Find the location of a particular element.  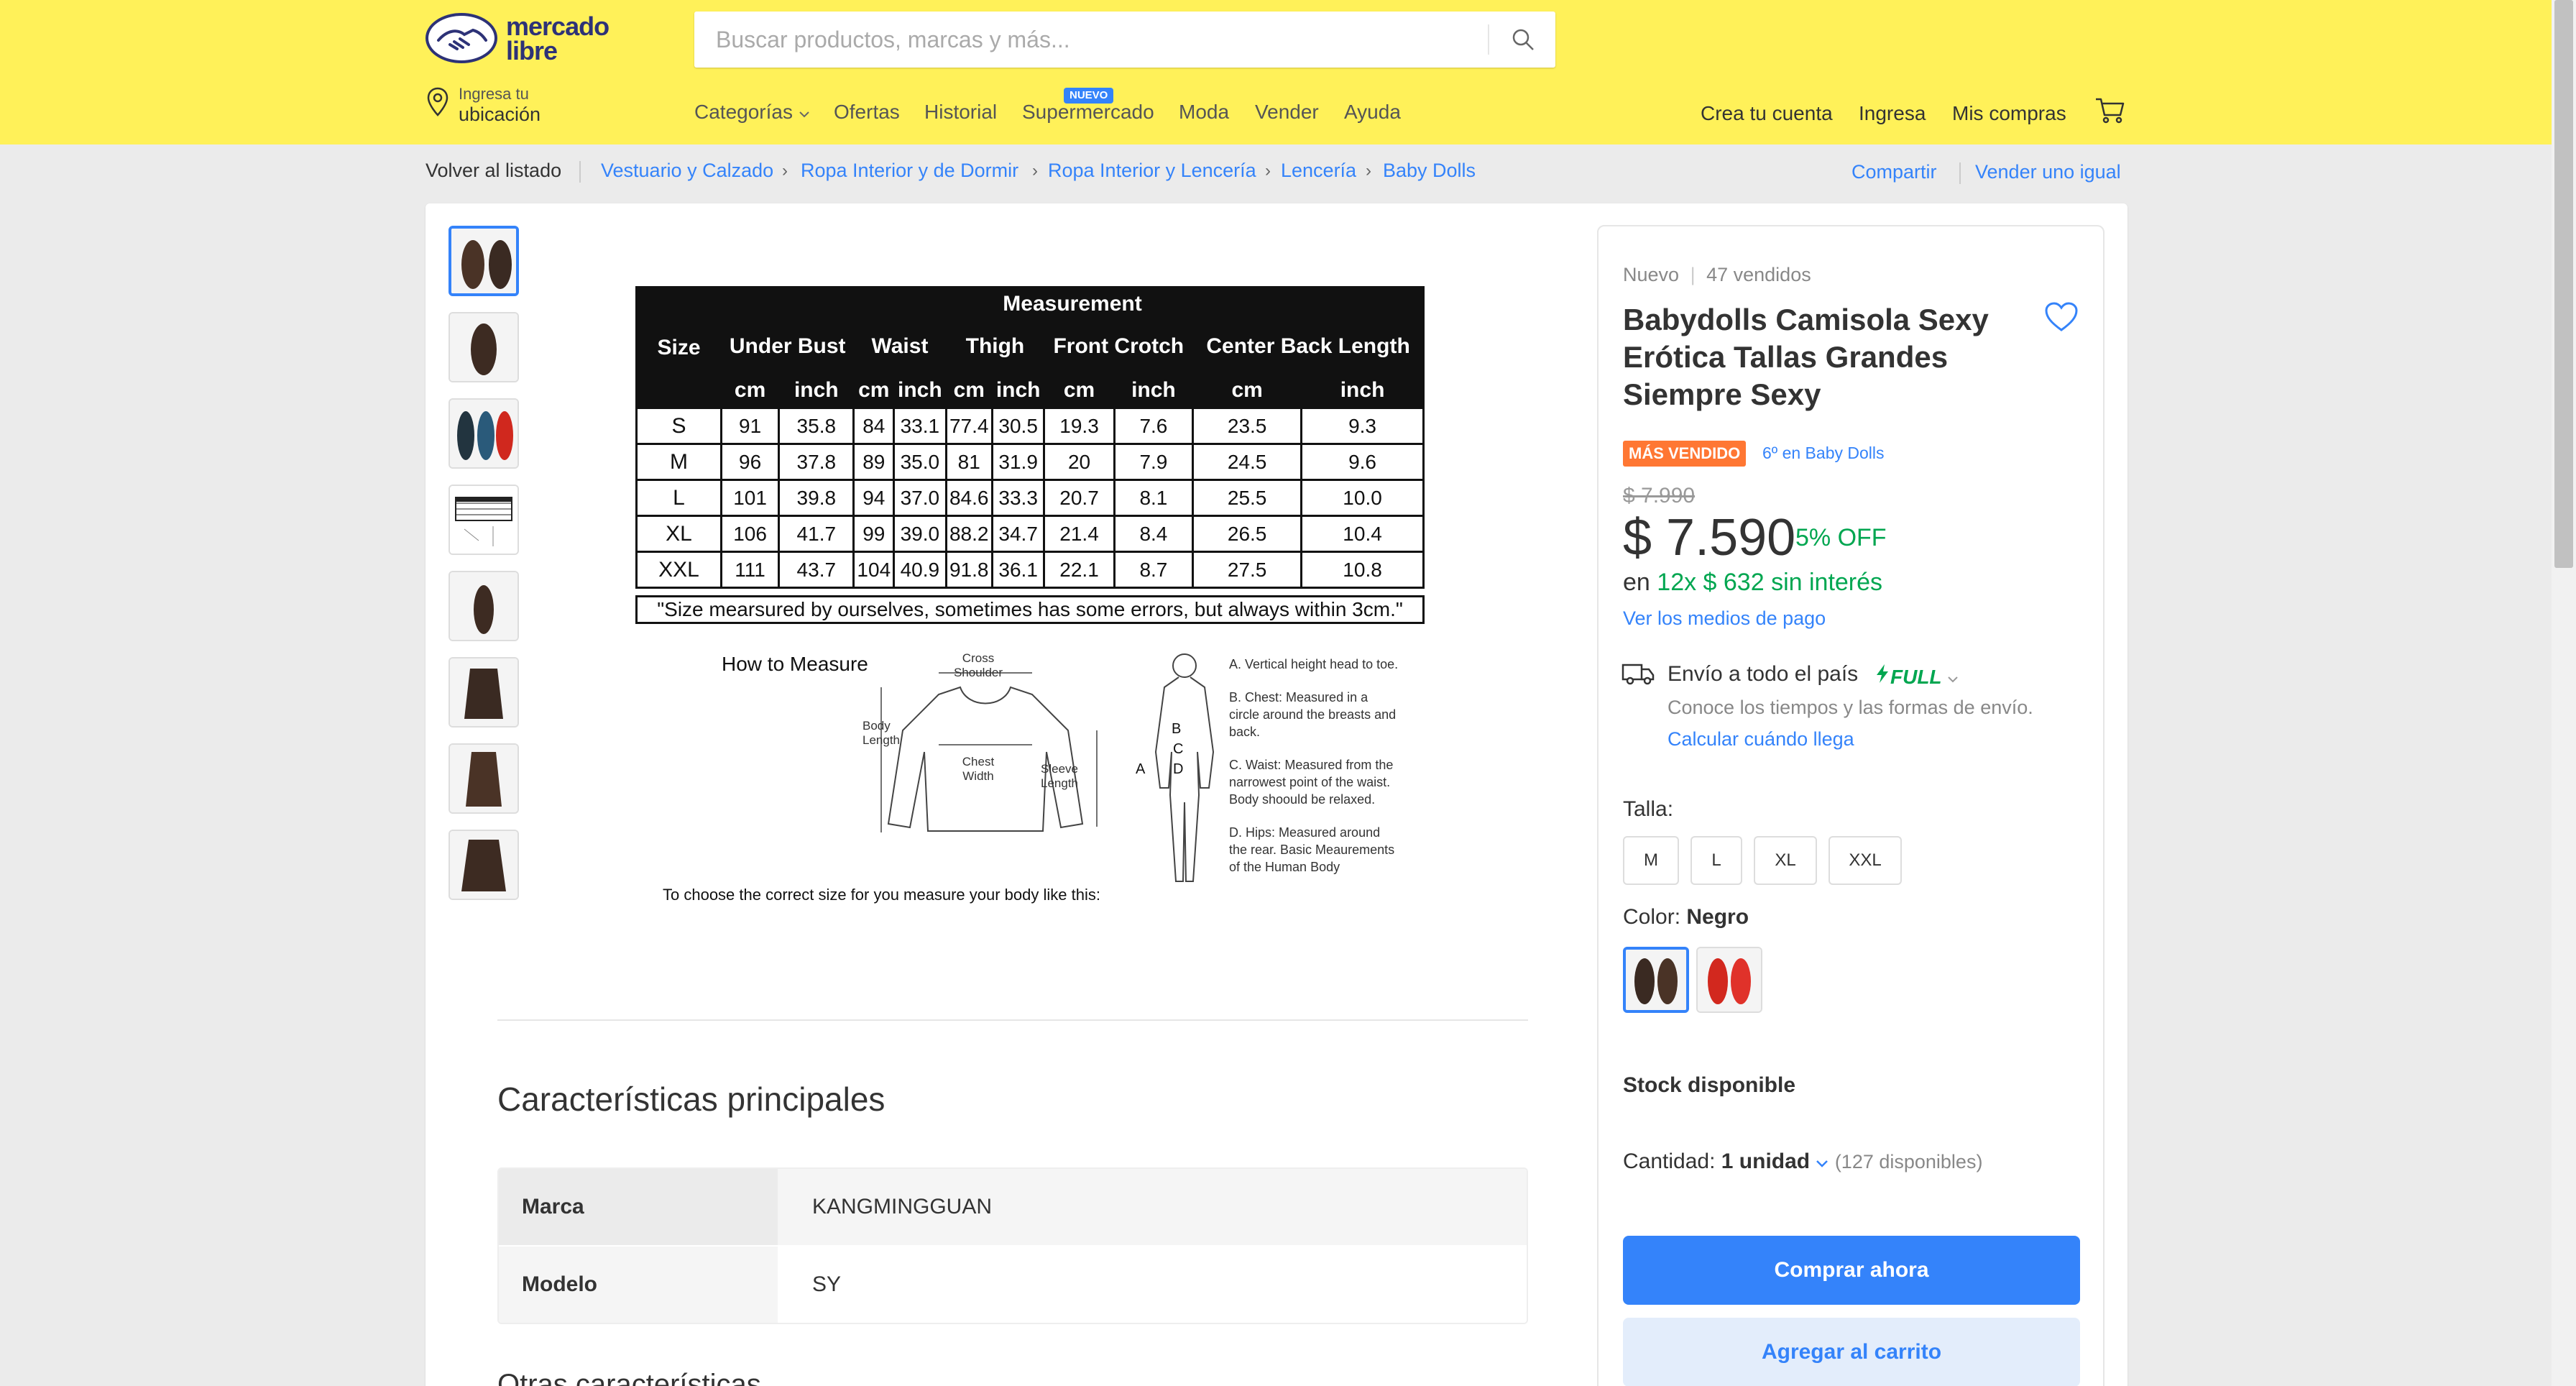

buy-now-button: Comprar ahora is located at coordinates (1851, 1270).